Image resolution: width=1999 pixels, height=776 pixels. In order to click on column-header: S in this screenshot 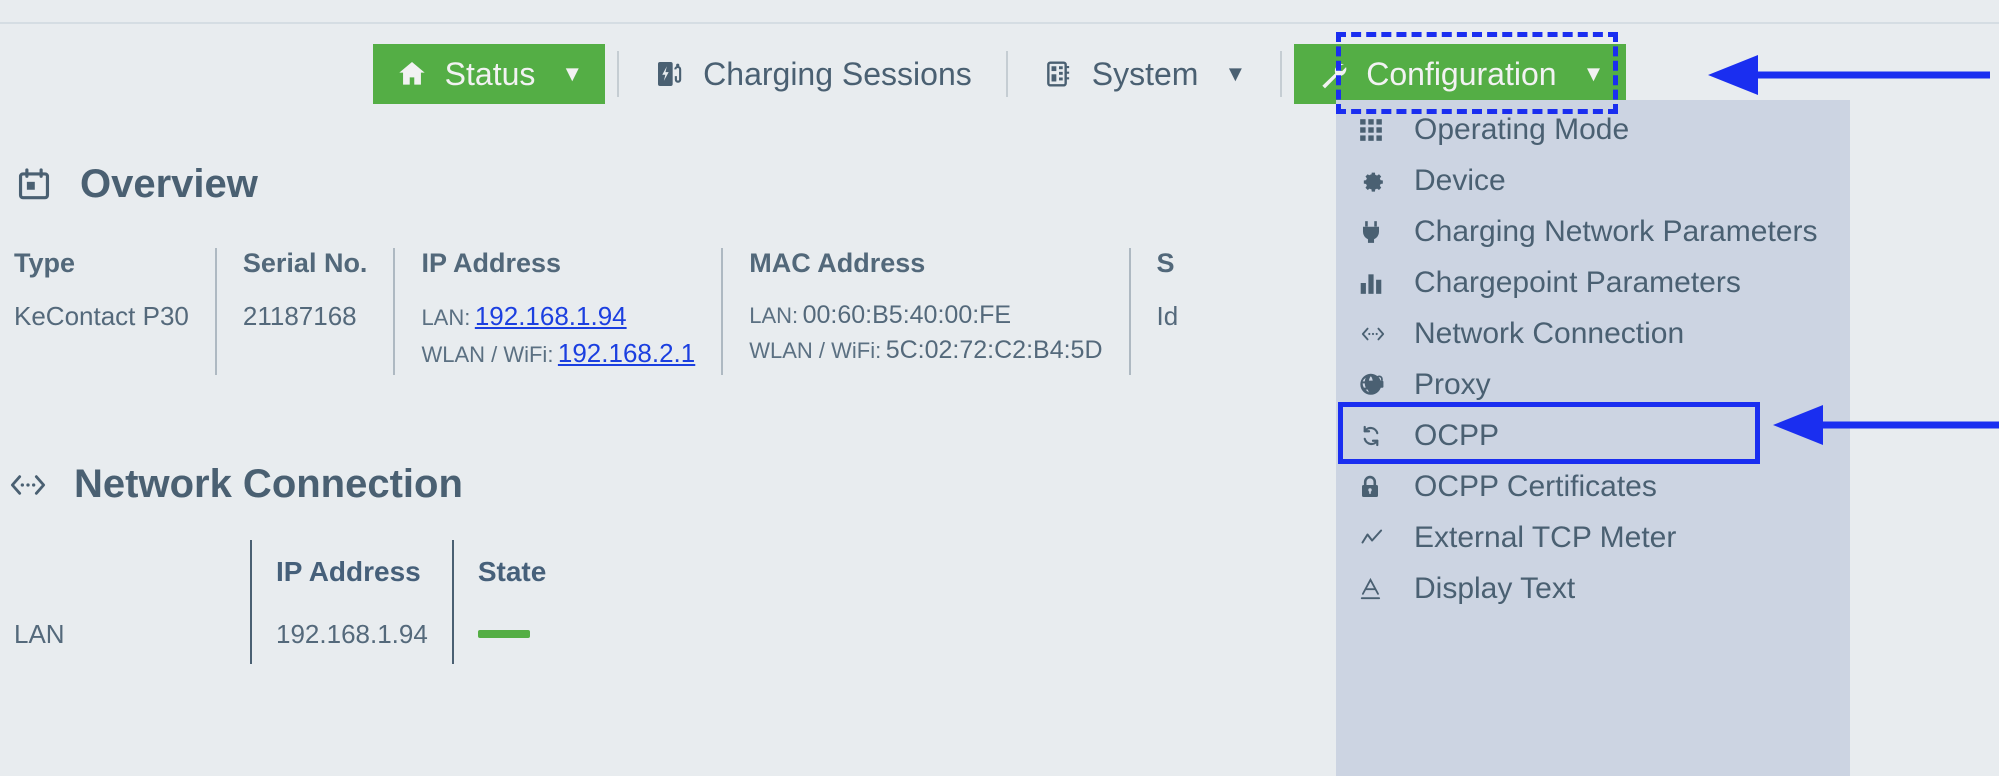, I will do `click(1165, 263)`.